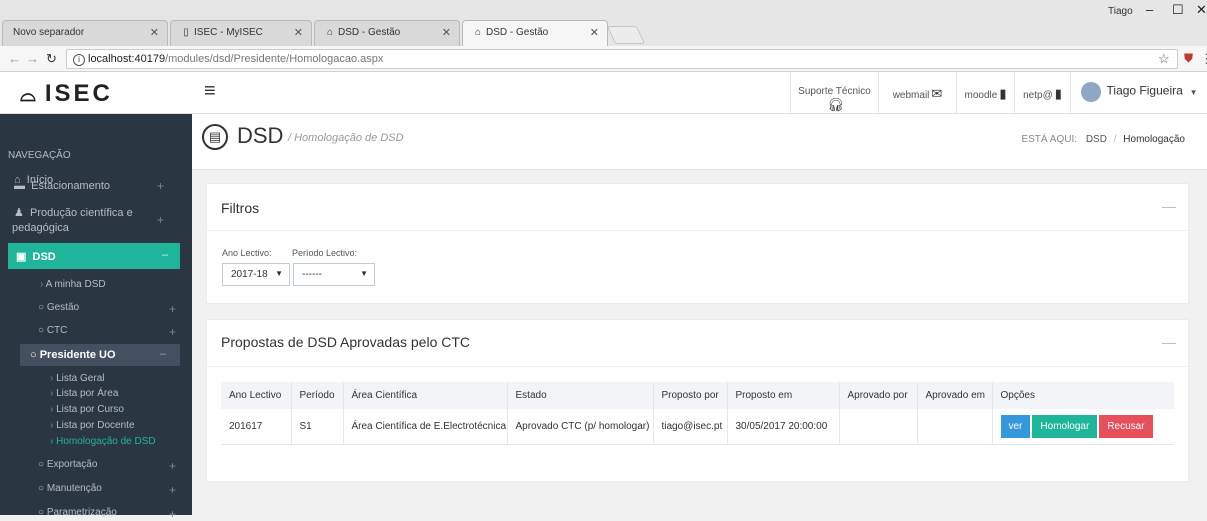 This screenshot has height=521, width=1207. I want to click on webmail-label: webmail, so click(911, 95).